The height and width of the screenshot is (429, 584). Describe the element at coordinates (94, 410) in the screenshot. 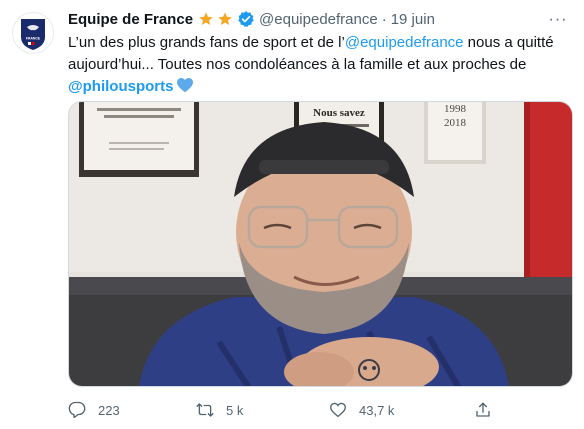

I see `reply-button: 223` at that location.